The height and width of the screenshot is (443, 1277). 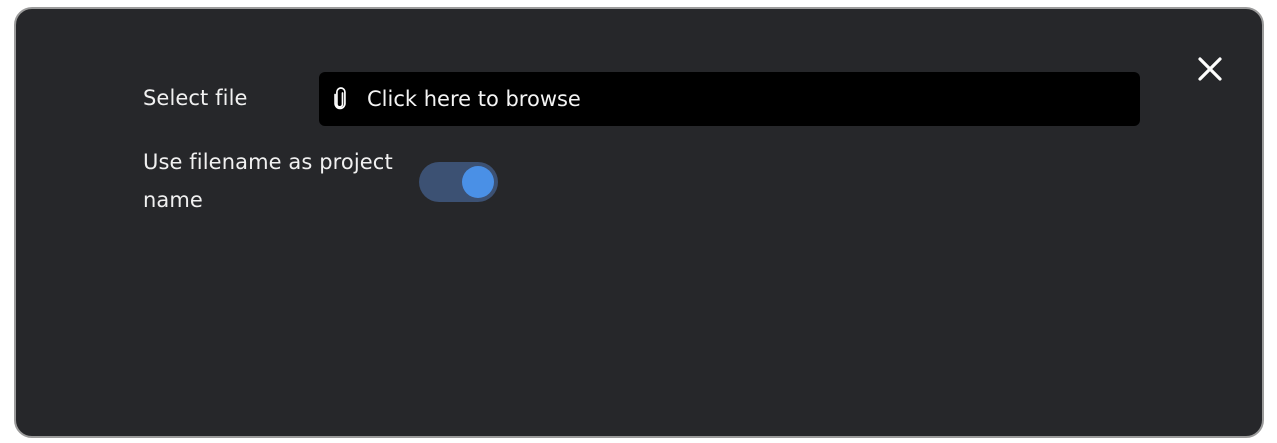 I want to click on use-filename-label: Use filename as project name, so click(x=268, y=181).